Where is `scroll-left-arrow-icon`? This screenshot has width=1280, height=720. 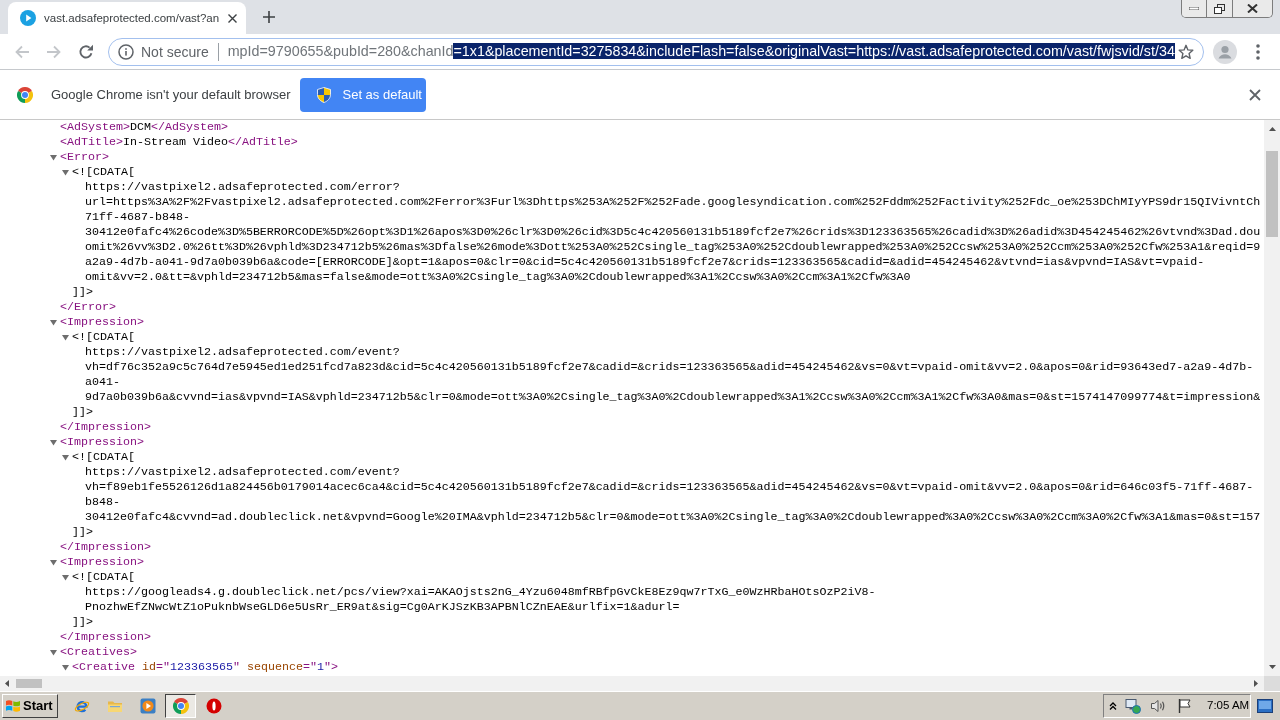
scroll-left-arrow-icon is located at coordinates (7, 683).